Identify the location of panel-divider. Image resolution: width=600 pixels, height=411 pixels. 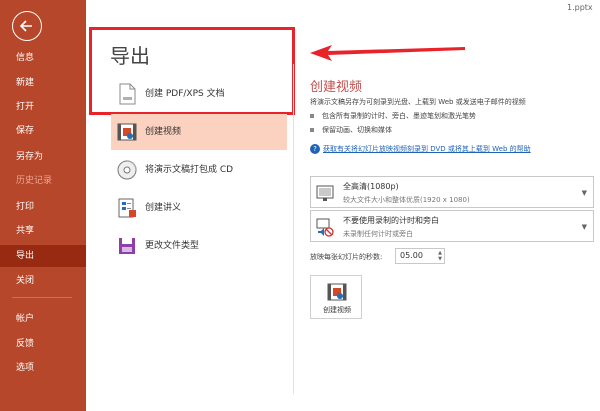
(293, 229).